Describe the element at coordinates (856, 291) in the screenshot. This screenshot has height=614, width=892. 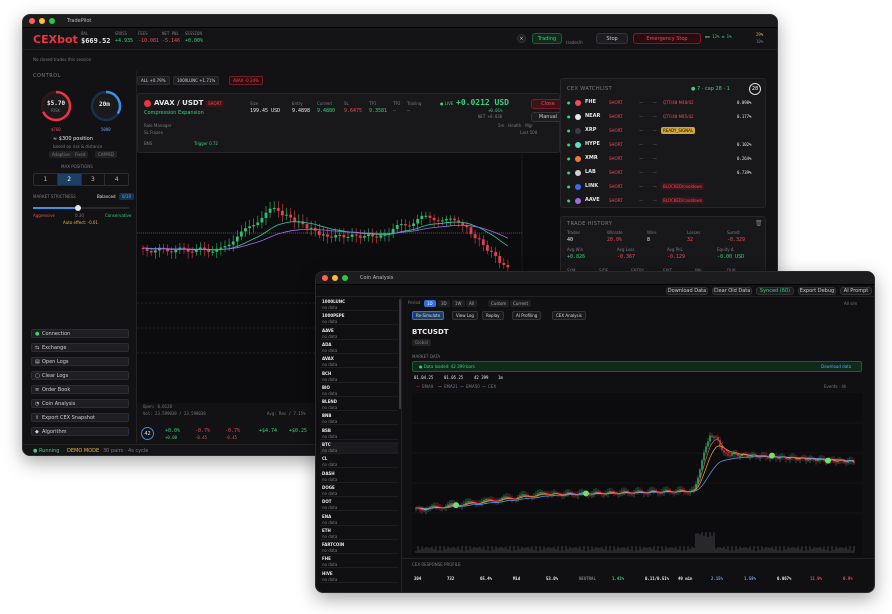
I see `ai-prompt-button: AI Prompt` at that location.